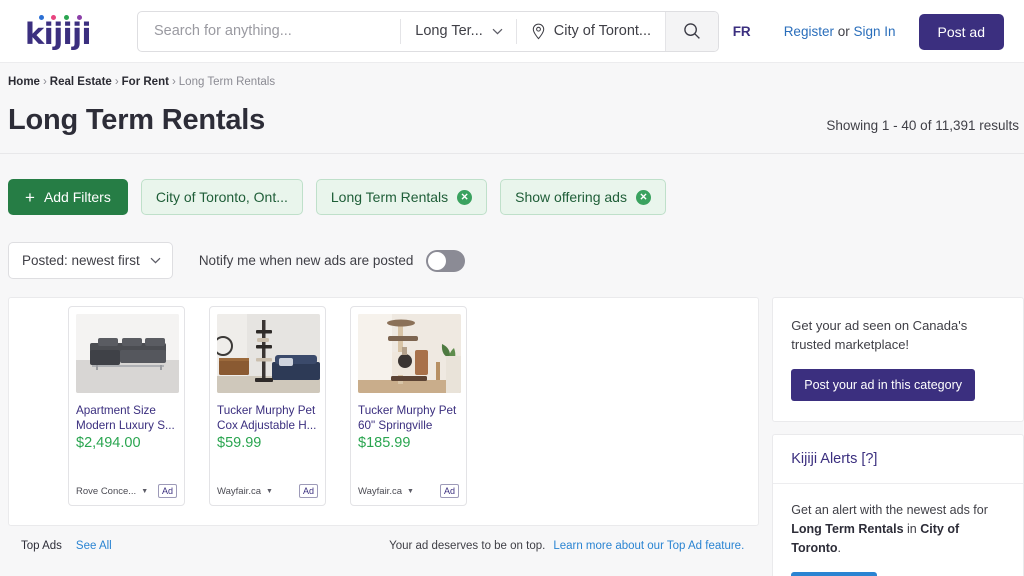 This screenshot has width=1024, height=576. What do you see at coordinates (58, 34) in the screenshot?
I see `logo-wordmark: kijiji` at bounding box center [58, 34].